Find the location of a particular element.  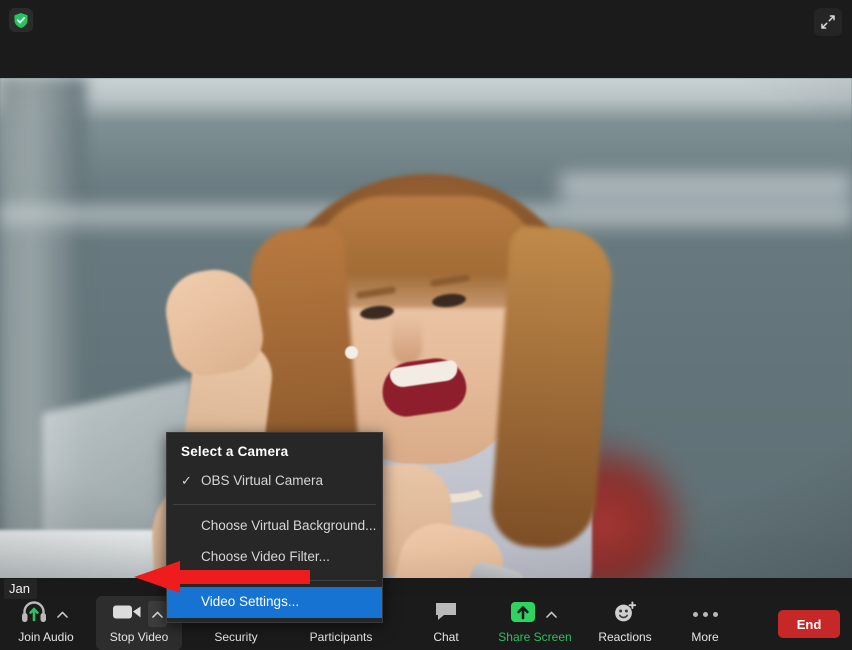

expand-diagonal-icon is located at coordinates (828, 22).